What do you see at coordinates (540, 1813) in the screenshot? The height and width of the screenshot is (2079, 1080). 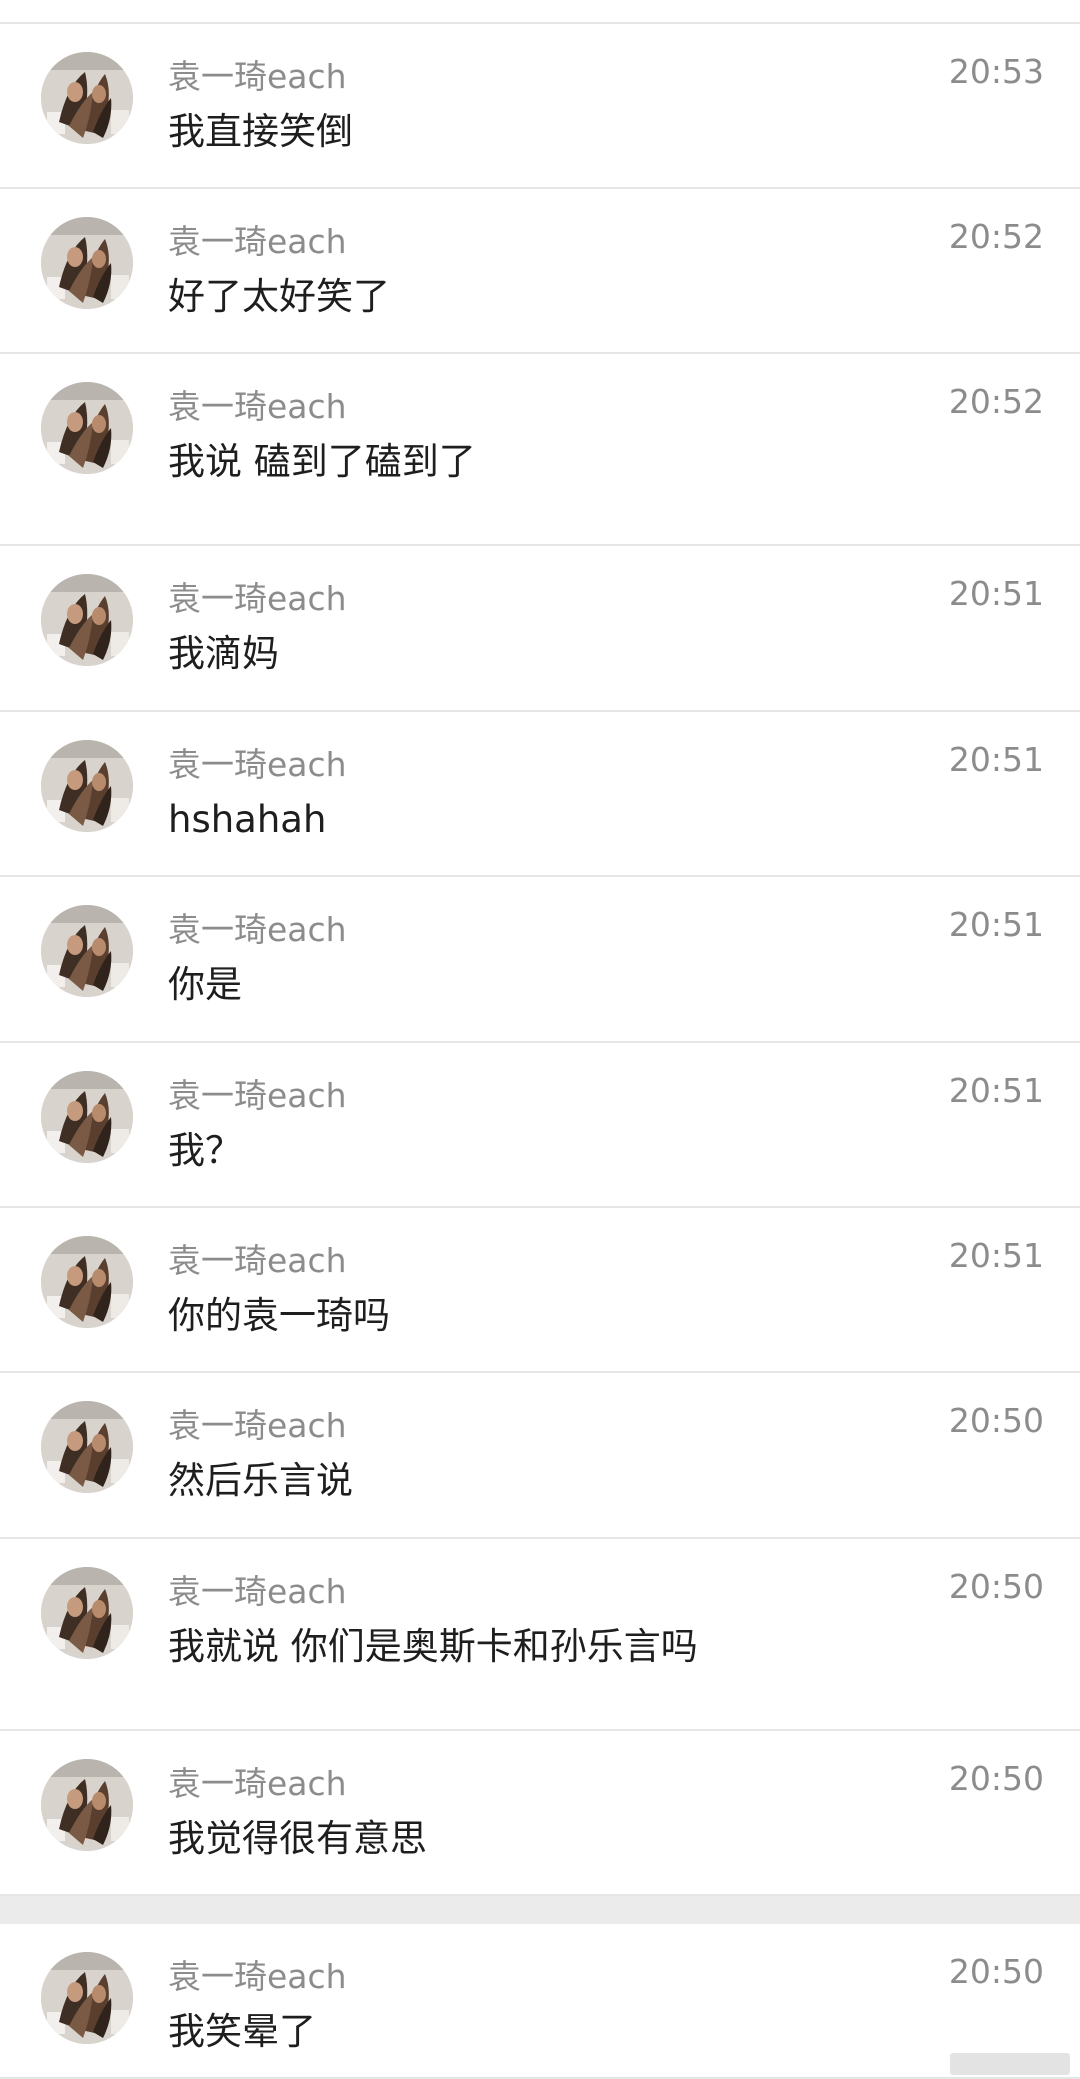 I see `message-row: 袁一琦each 我觉得很有意思 20:50` at bounding box center [540, 1813].